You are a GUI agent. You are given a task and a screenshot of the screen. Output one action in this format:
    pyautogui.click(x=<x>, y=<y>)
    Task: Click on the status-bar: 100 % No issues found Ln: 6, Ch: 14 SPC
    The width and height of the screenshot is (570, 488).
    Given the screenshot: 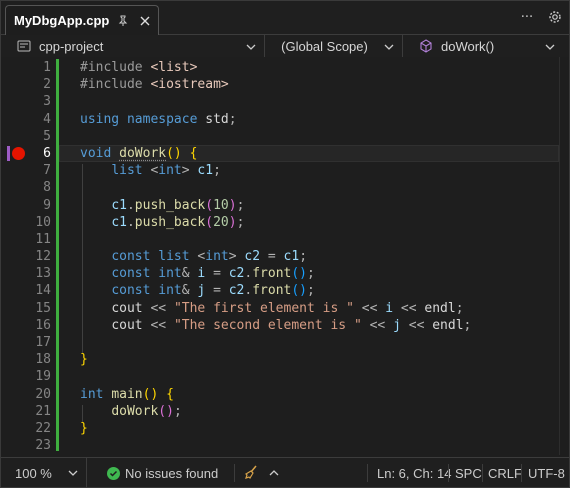 What is the action you would take?
    pyautogui.click(x=285, y=472)
    